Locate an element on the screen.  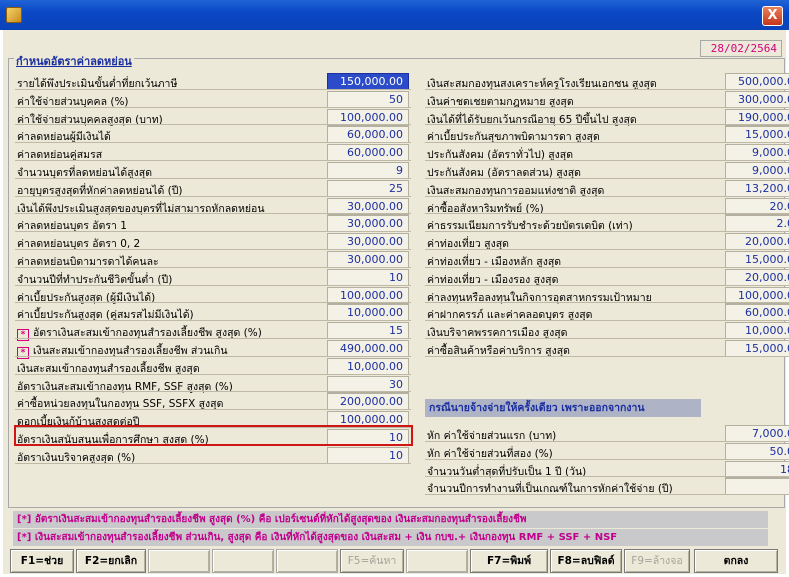
highlight-box is located at coordinates (213, 435).